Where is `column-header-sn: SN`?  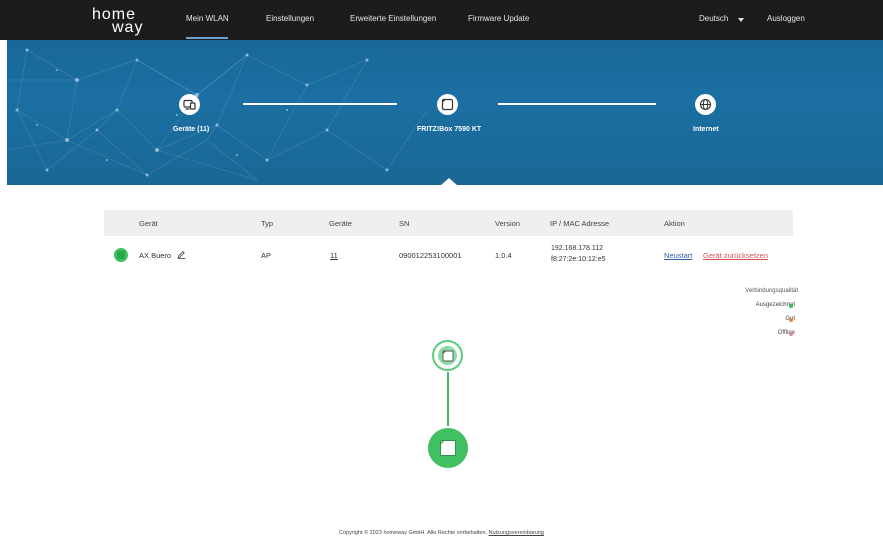 column-header-sn: SN is located at coordinates (404, 223).